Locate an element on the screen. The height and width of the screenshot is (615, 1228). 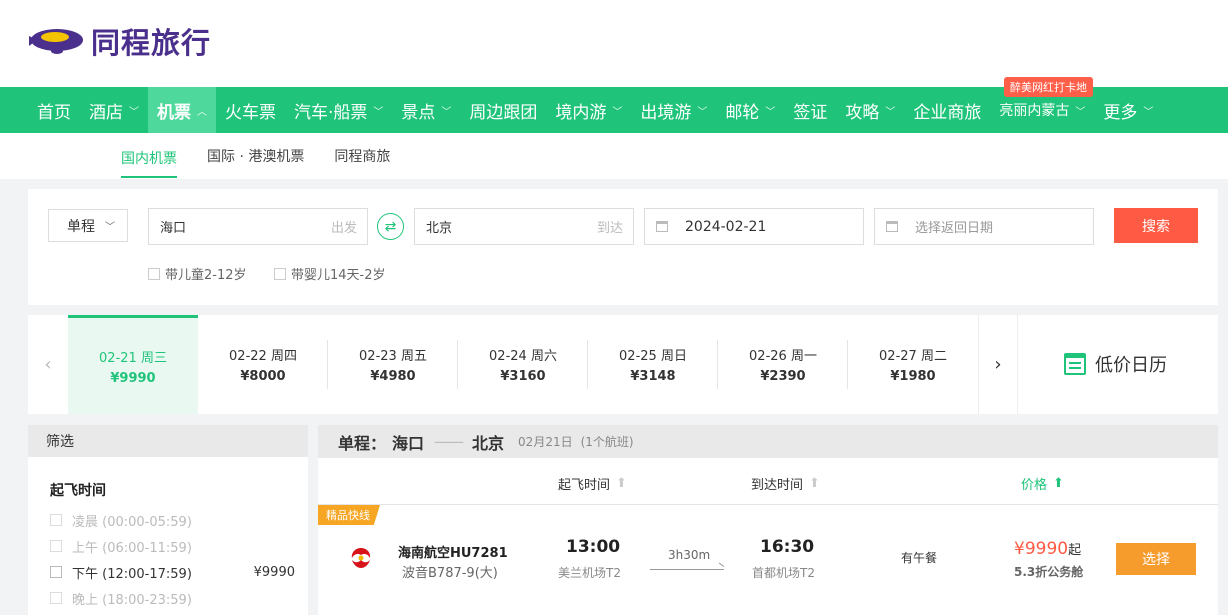
nav-item-10: 签证 is located at coordinates (810, 110).